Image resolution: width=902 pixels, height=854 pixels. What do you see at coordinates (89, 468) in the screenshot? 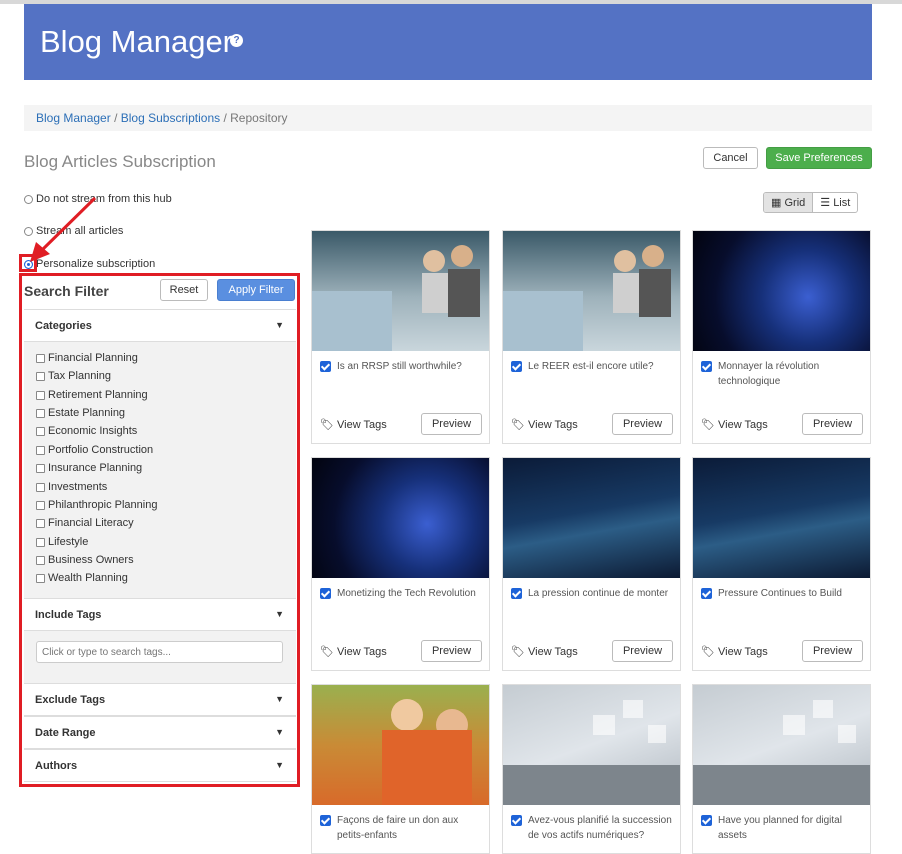
I see `category-item: Insurance Planning` at bounding box center [89, 468].